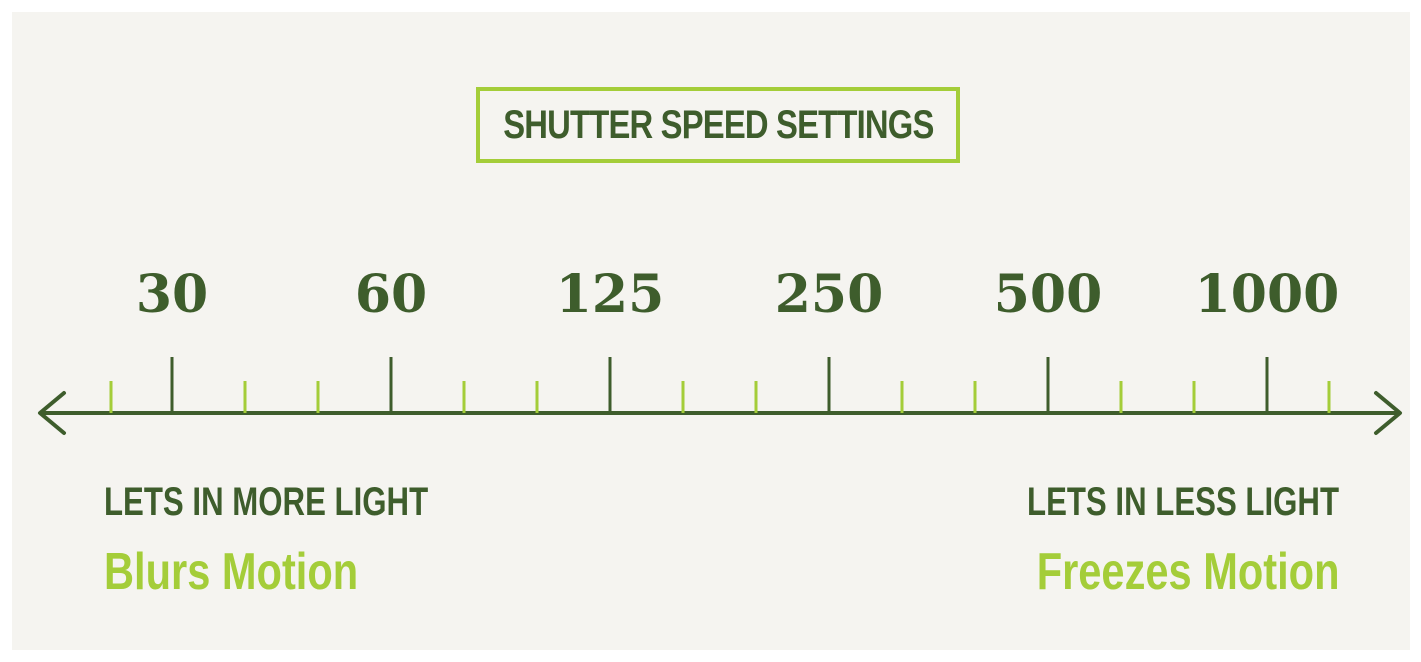  What do you see at coordinates (231, 572) in the screenshot?
I see `blurs-motion-label: Blurs Motion` at bounding box center [231, 572].